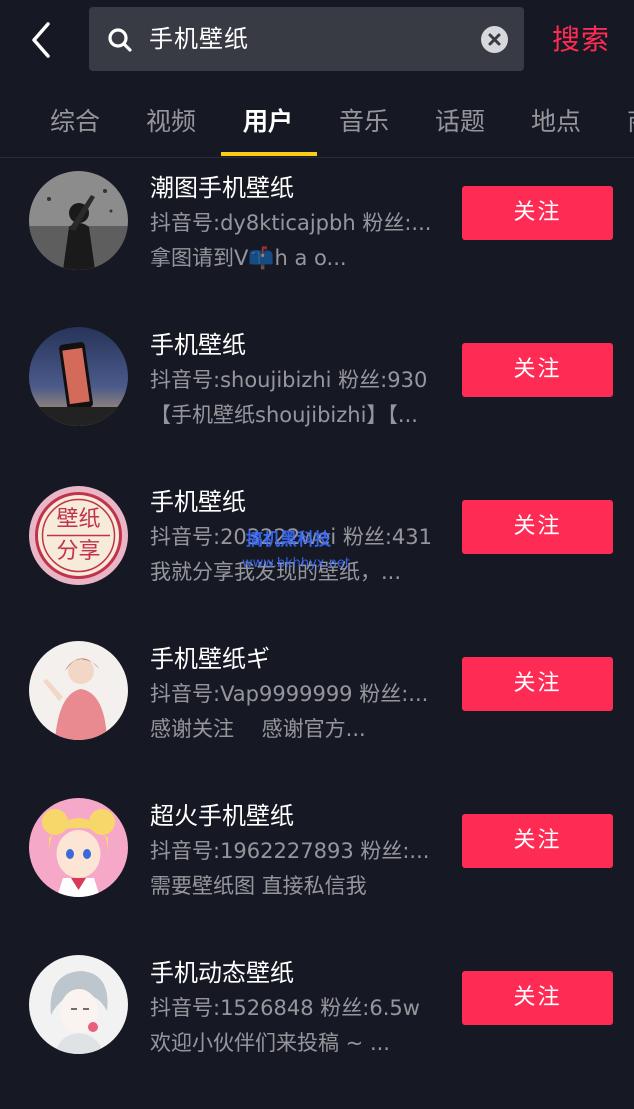  I want to click on chevron-left-icon, so click(41, 40).